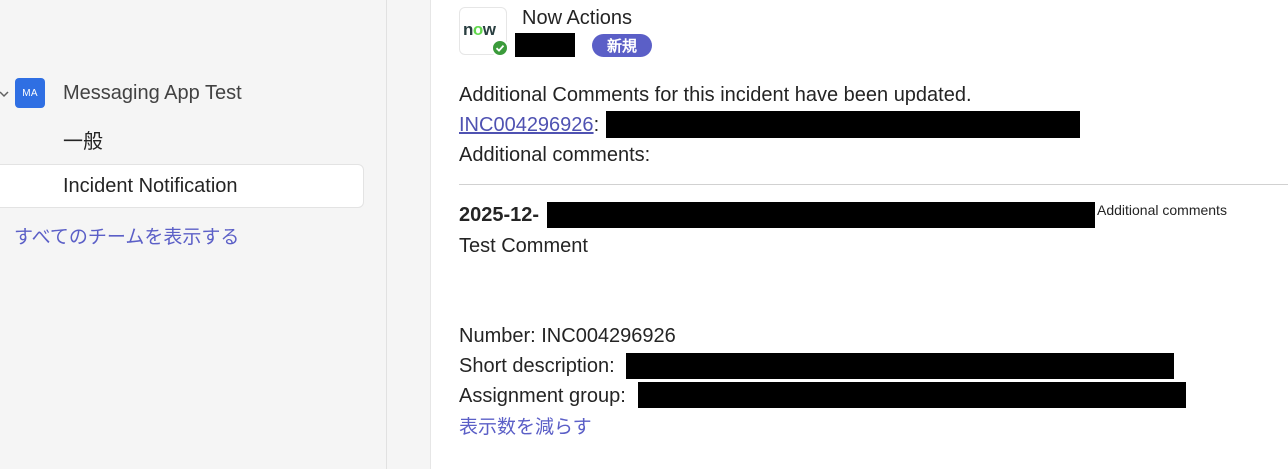  Describe the element at coordinates (526, 125) in the screenshot. I see `incident-link: INC004296926` at that location.